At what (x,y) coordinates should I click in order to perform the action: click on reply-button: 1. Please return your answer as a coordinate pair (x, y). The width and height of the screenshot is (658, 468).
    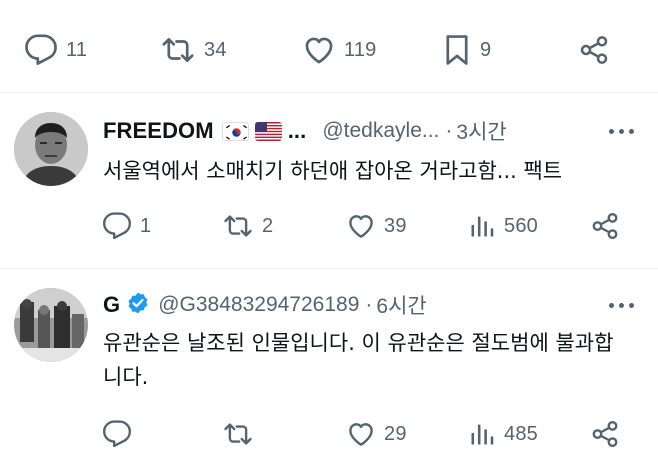
    Looking at the image, I should click on (126, 226).